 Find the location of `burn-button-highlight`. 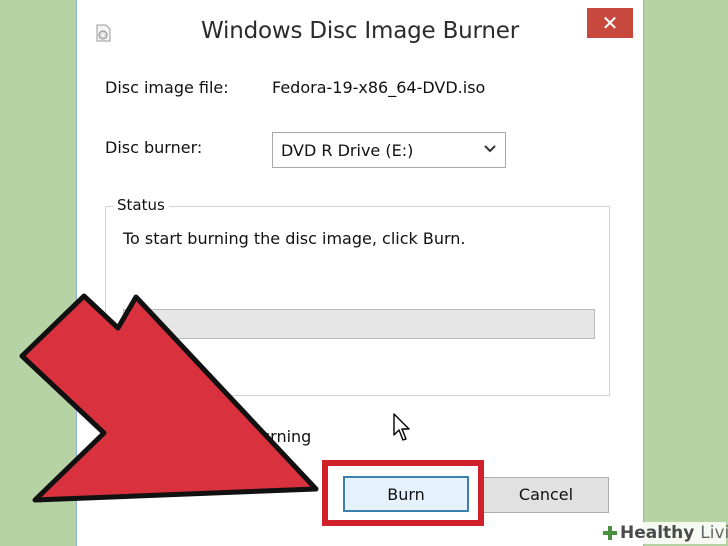

burn-button-highlight is located at coordinates (403, 493).